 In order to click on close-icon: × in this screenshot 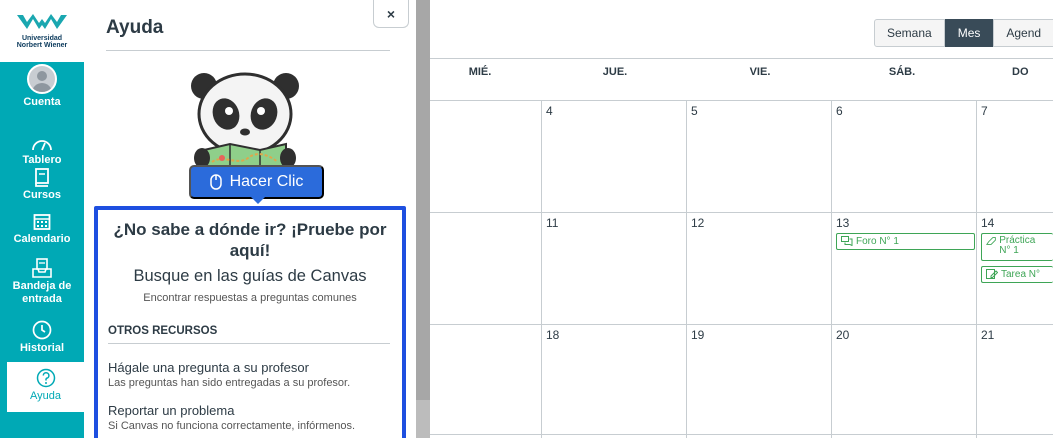, I will do `click(391, 13)`.